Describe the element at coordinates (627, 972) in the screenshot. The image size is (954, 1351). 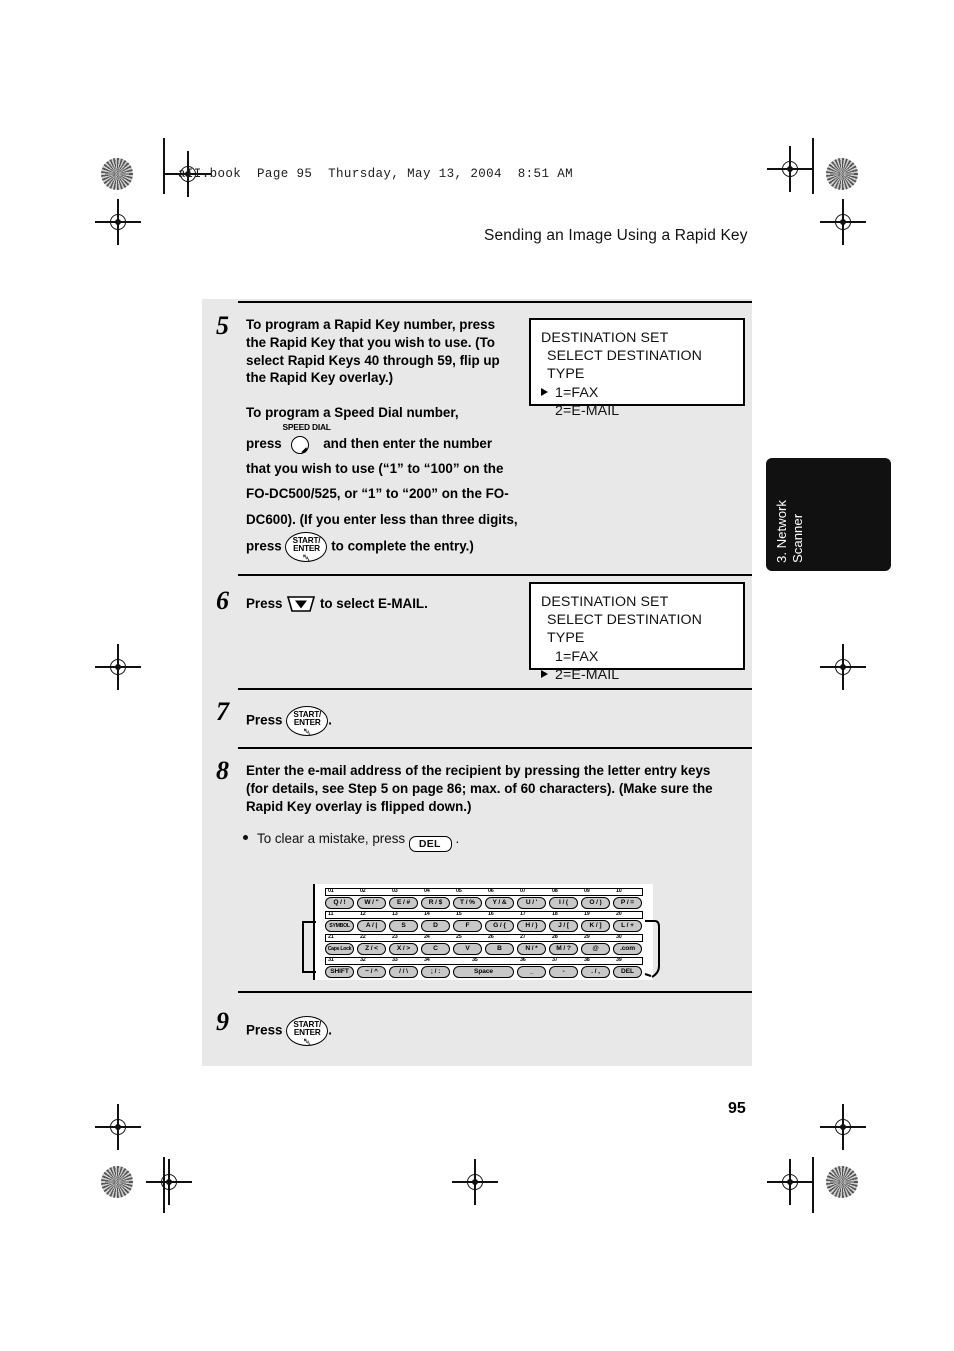
I see `key-del: DEL` at that location.